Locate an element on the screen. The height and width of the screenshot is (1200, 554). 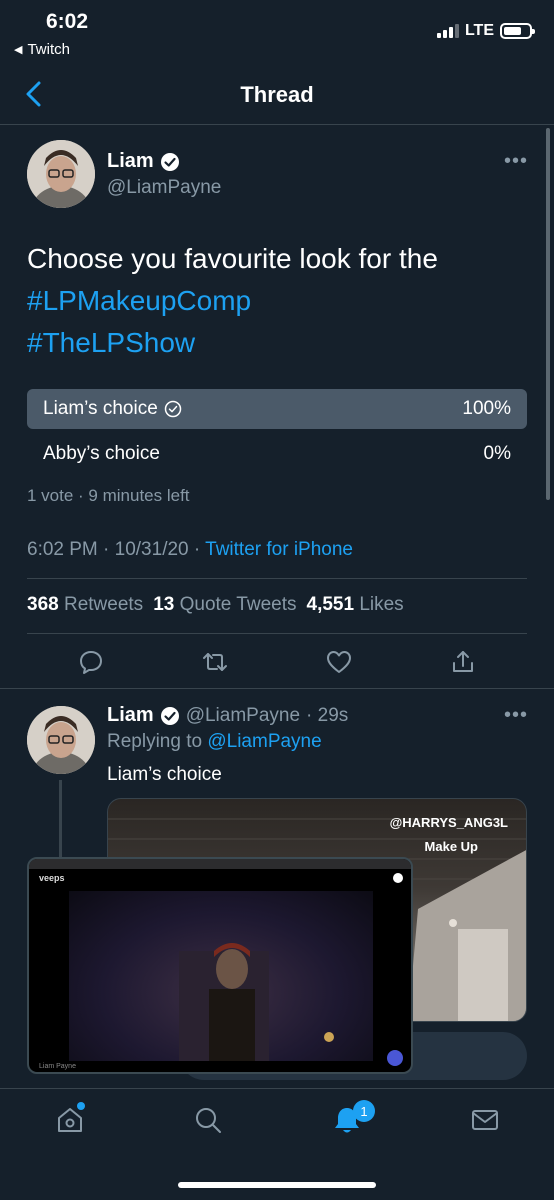
tab-messages is located at coordinates (485, 1120).